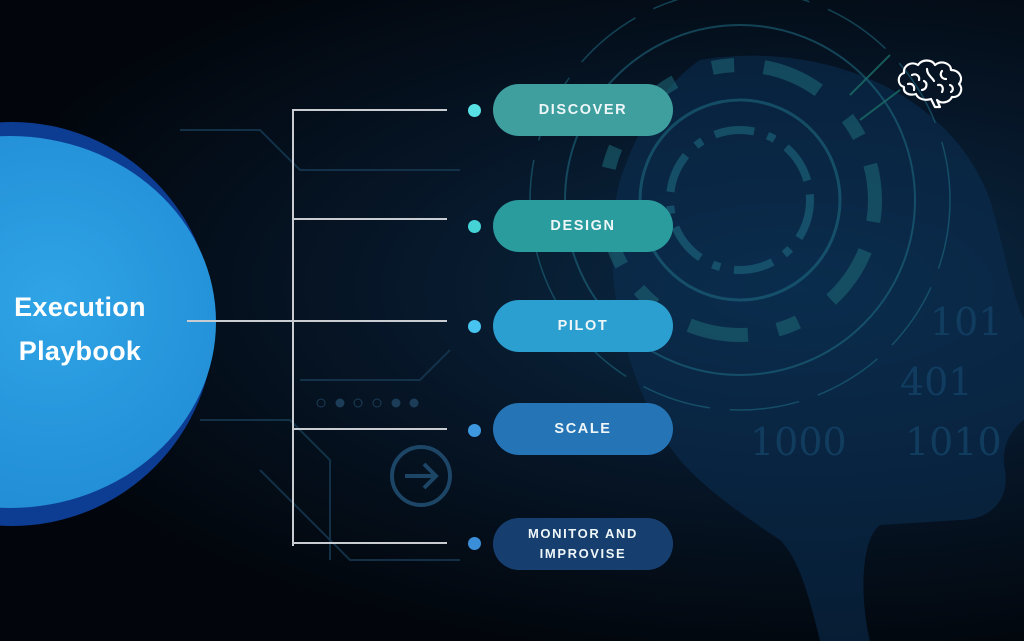 Image resolution: width=1024 pixels, height=641 pixels. What do you see at coordinates (583, 544) in the screenshot?
I see `step-monitor-and-improvise: MONITOR AND IMPROVISE` at bounding box center [583, 544].